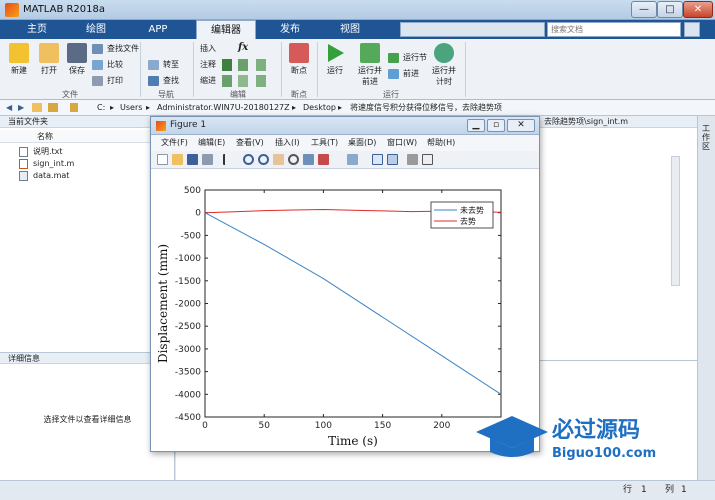  Describe the element at coordinates (444, 64) in the screenshot. I see `run-and-time-button: 运行并 计时` at that location.